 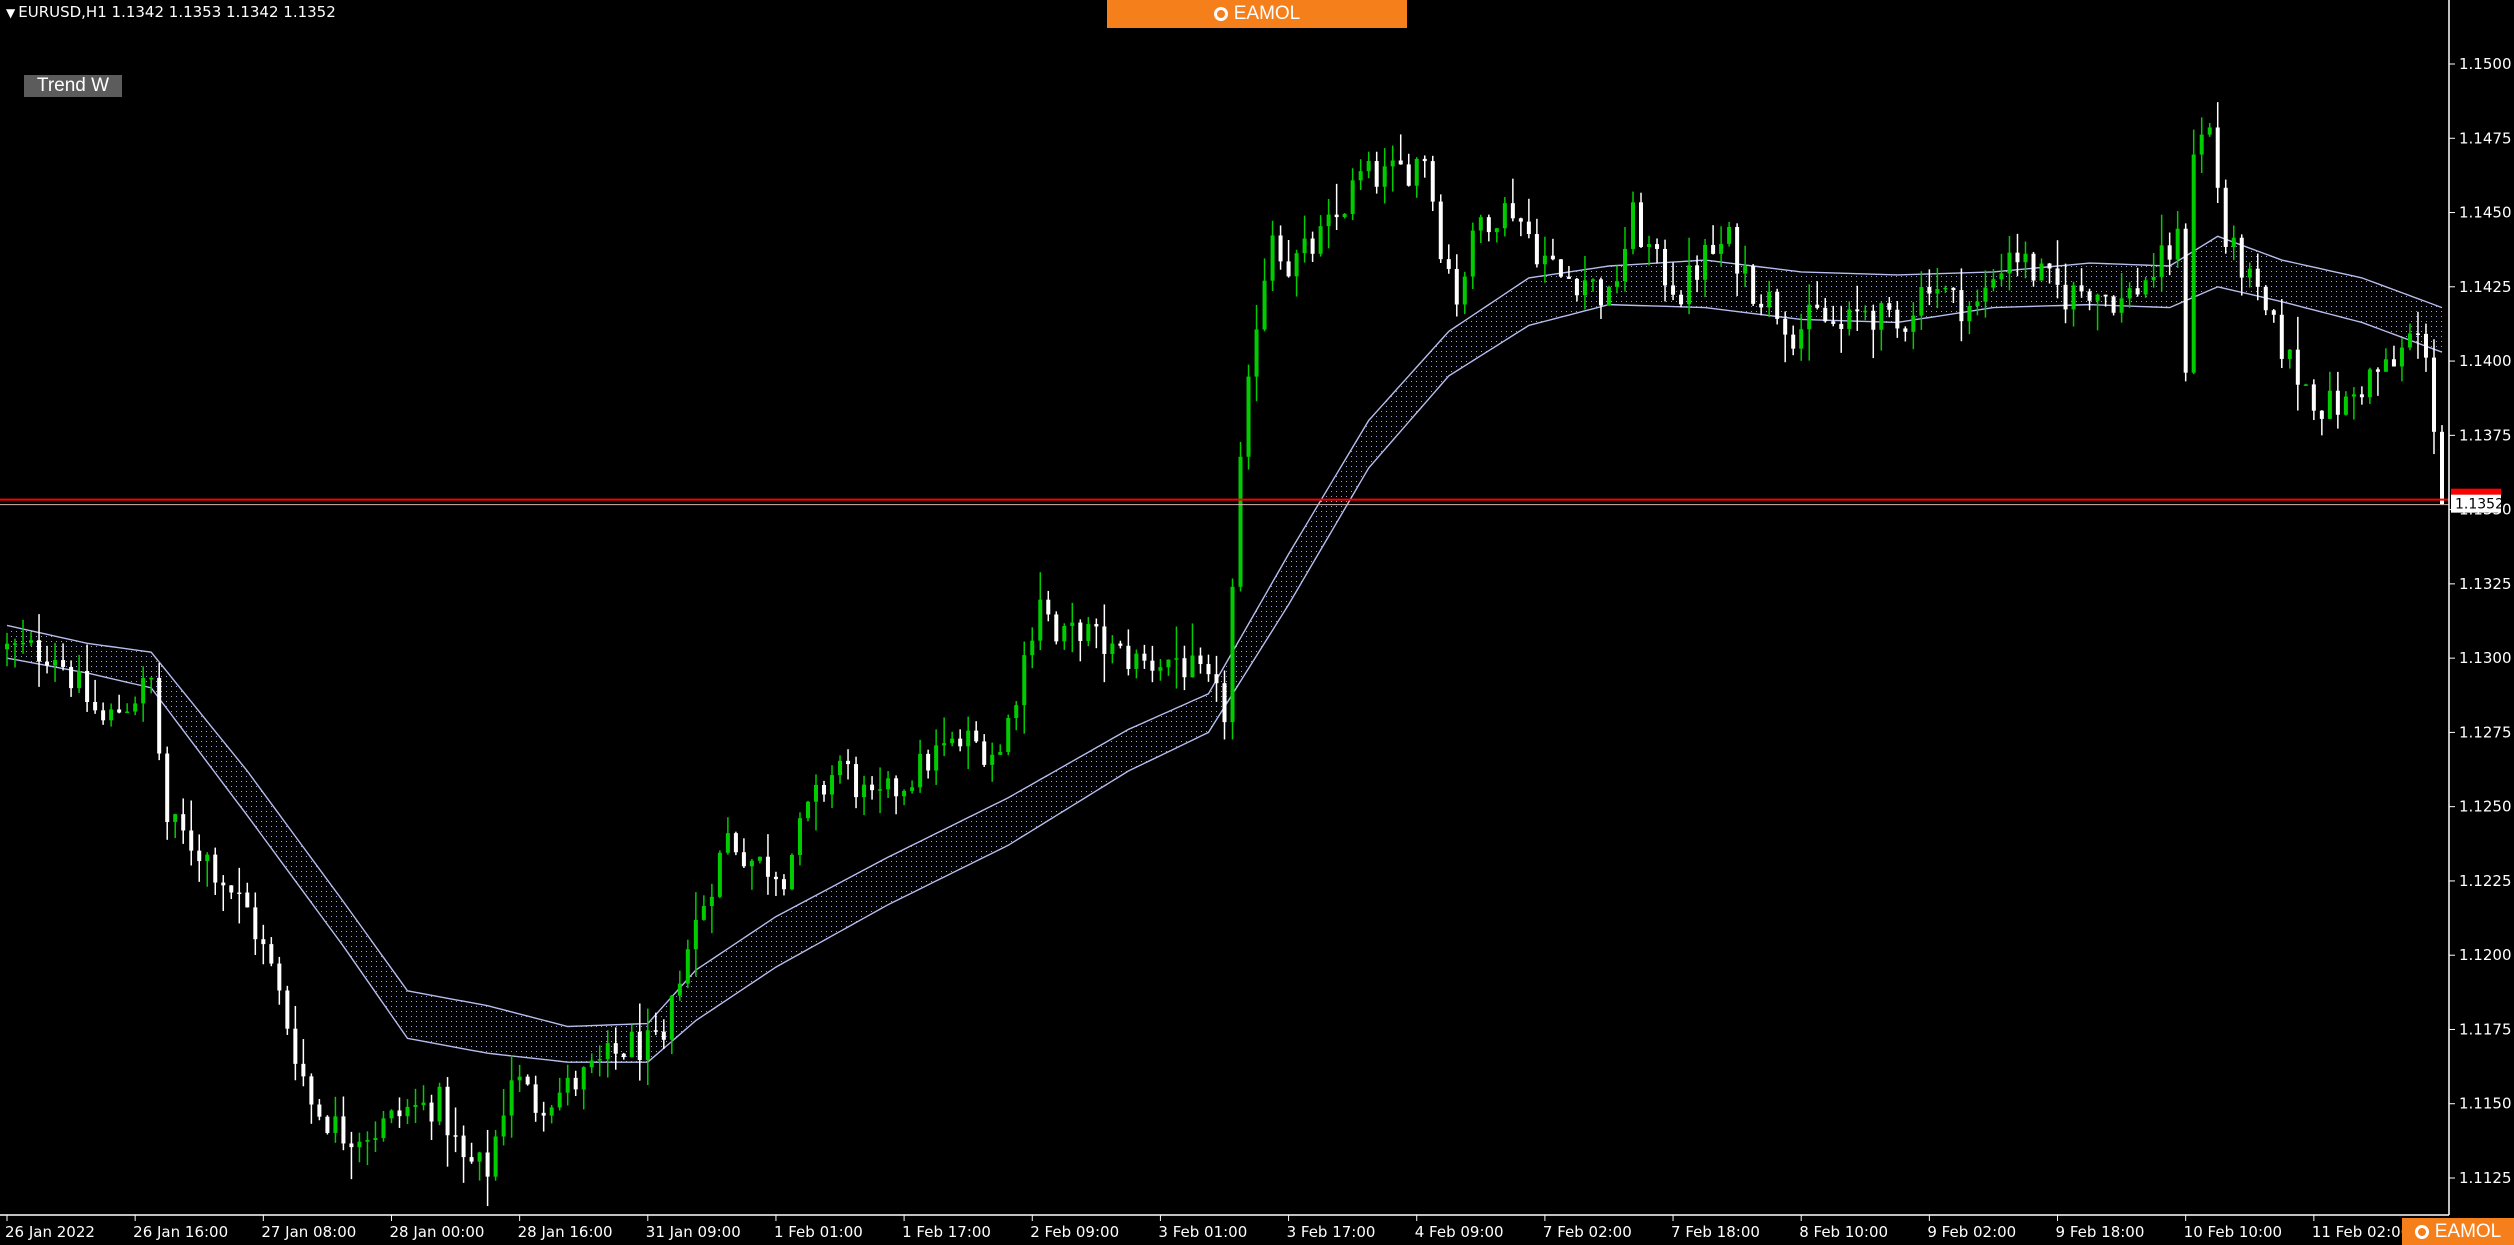 What do you see at coordinates (2100, 1232) in the screenshot?
I see `x-tick-label: 9 Feb 18:00` at bounding box center [2100, 1232].